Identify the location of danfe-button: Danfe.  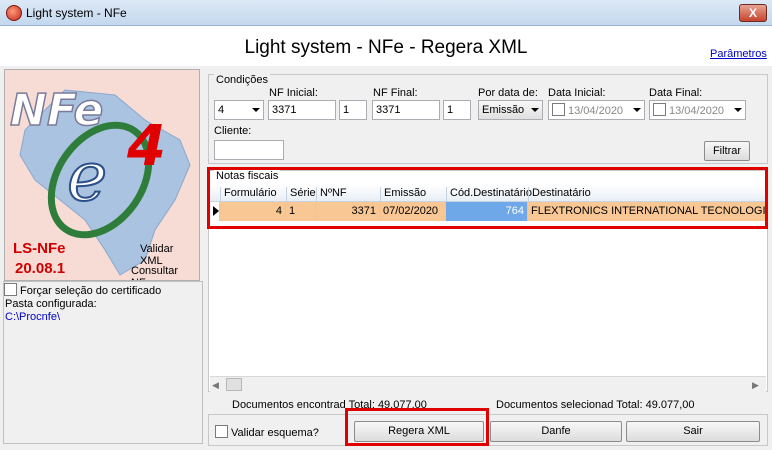
(556, 431).